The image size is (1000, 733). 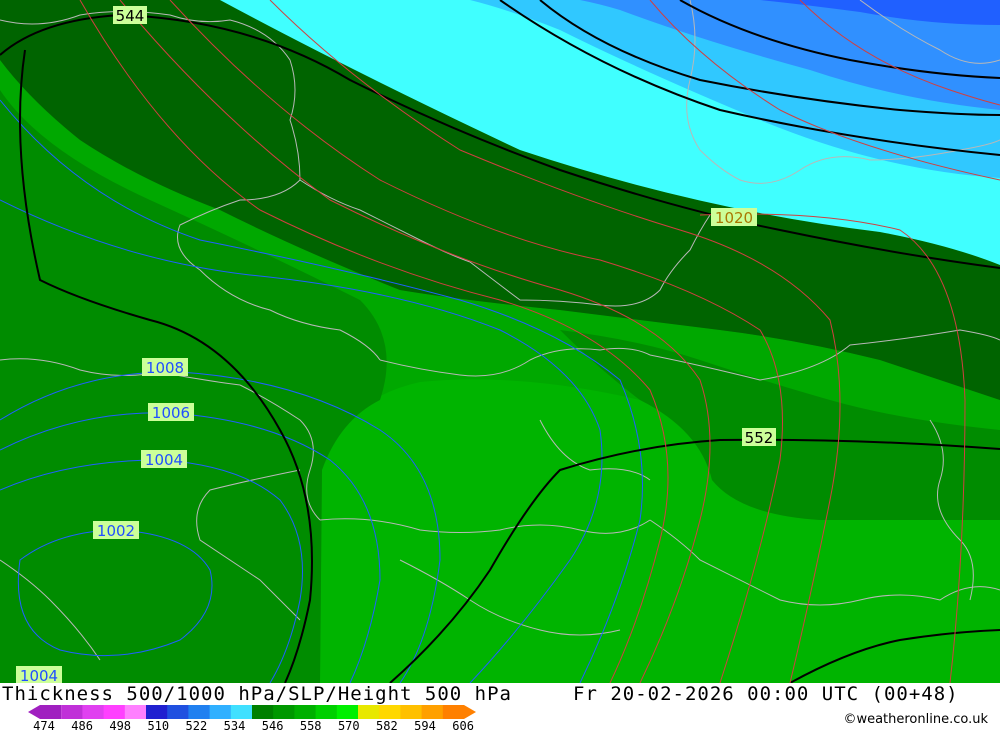 What do you see at coordinates (158, 726) in the screenshot?
I see `legend-tick-label: 510` at bounding box center [158, 726].